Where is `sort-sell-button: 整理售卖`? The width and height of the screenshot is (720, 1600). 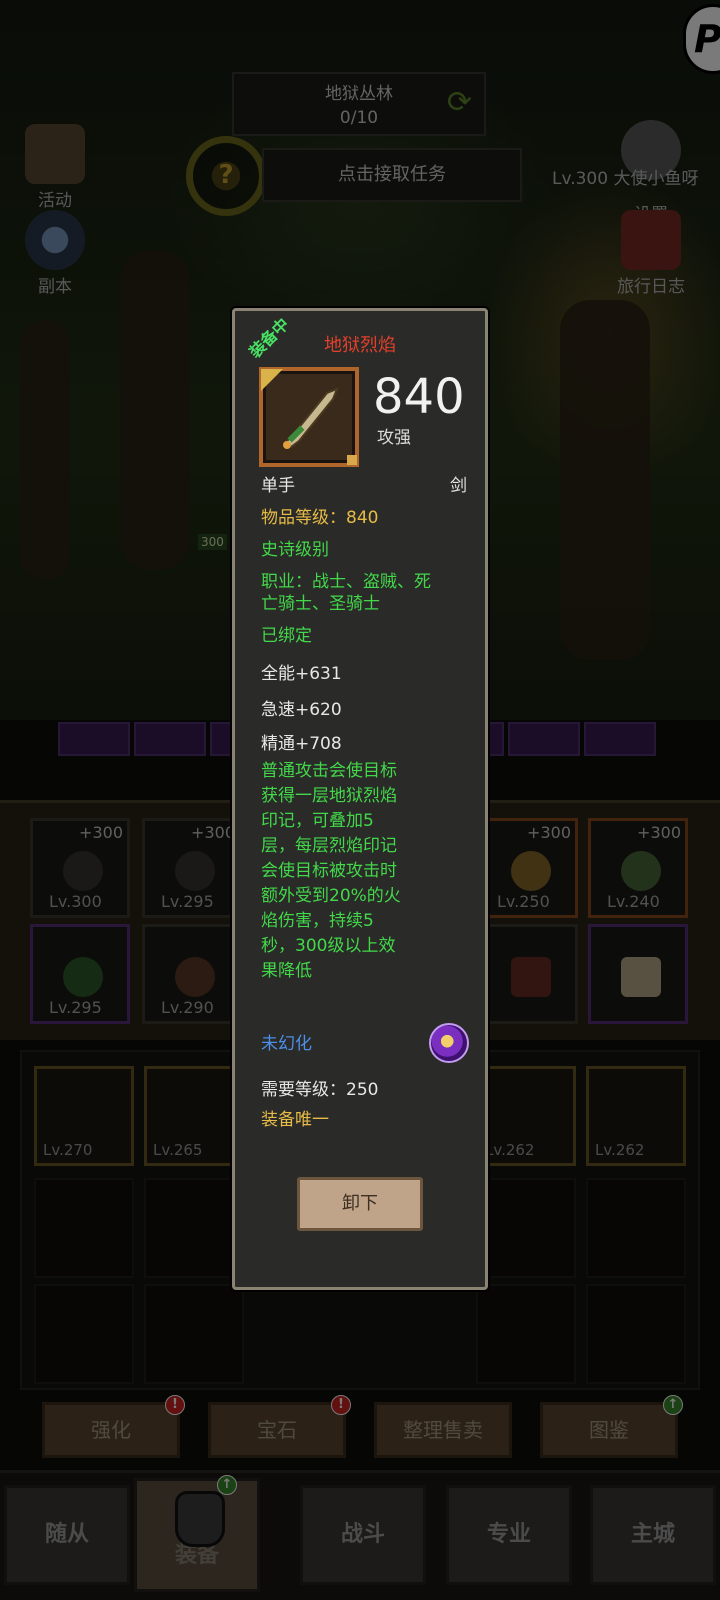
sort-sell-button: 整理售卖 is located at coordinates (443, 1430).